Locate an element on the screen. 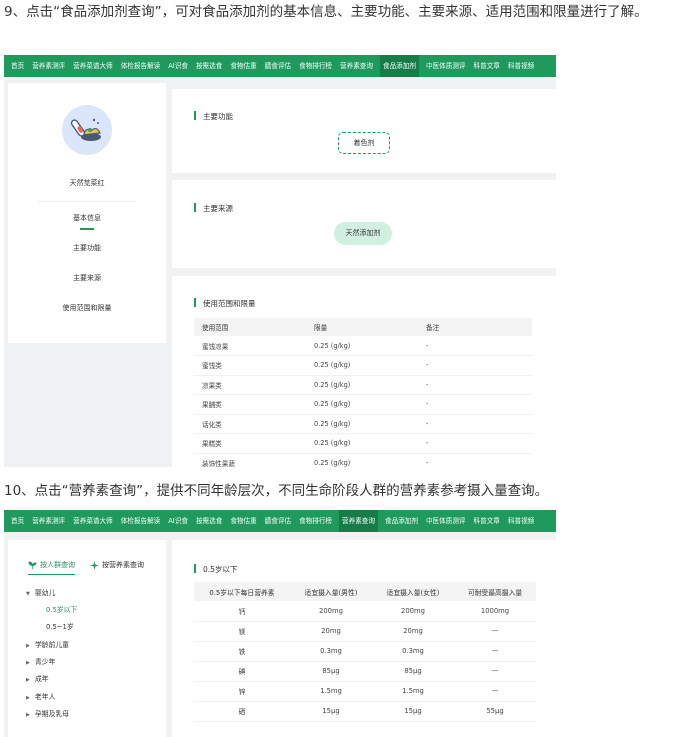 The image size is (682, 737). tree-item-preschool: ▶ 学龄前儿童 is located at coordinates (47, 644).